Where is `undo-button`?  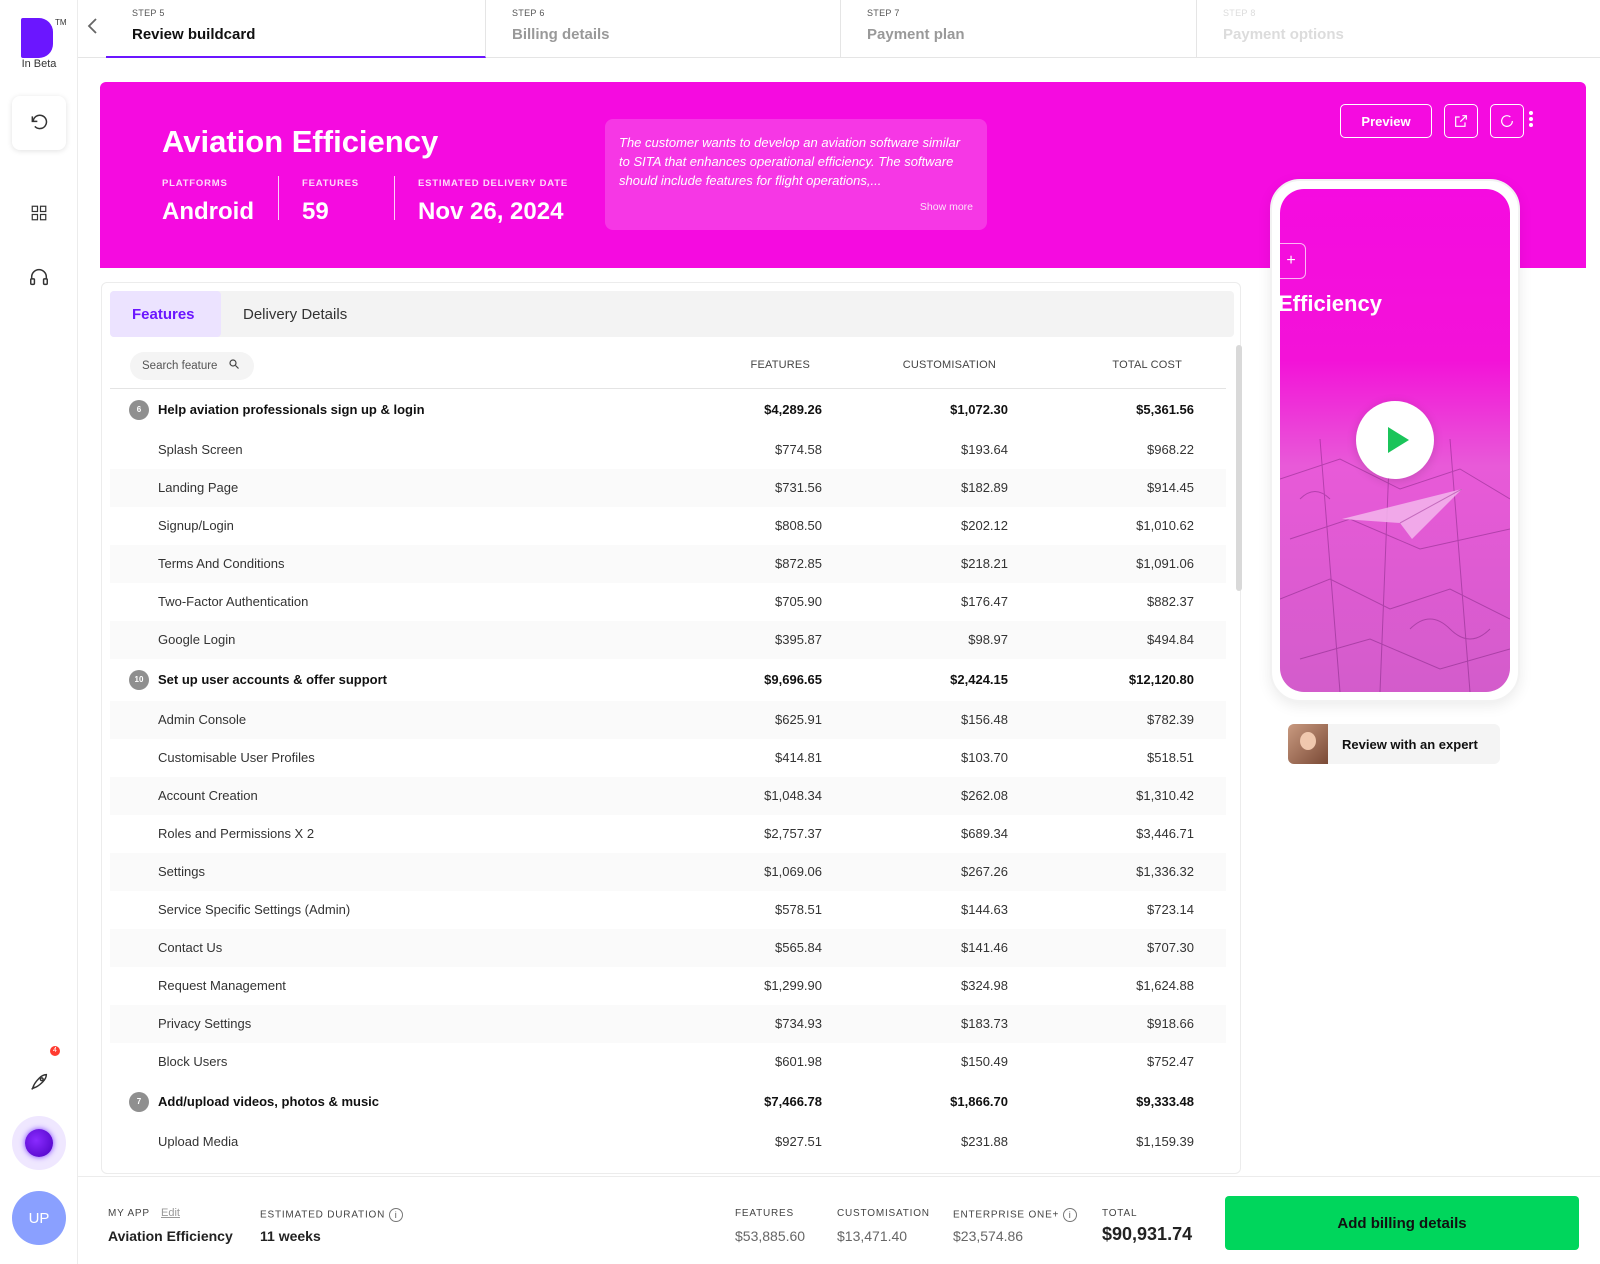 undo-button is located at coordinates (39, 123).